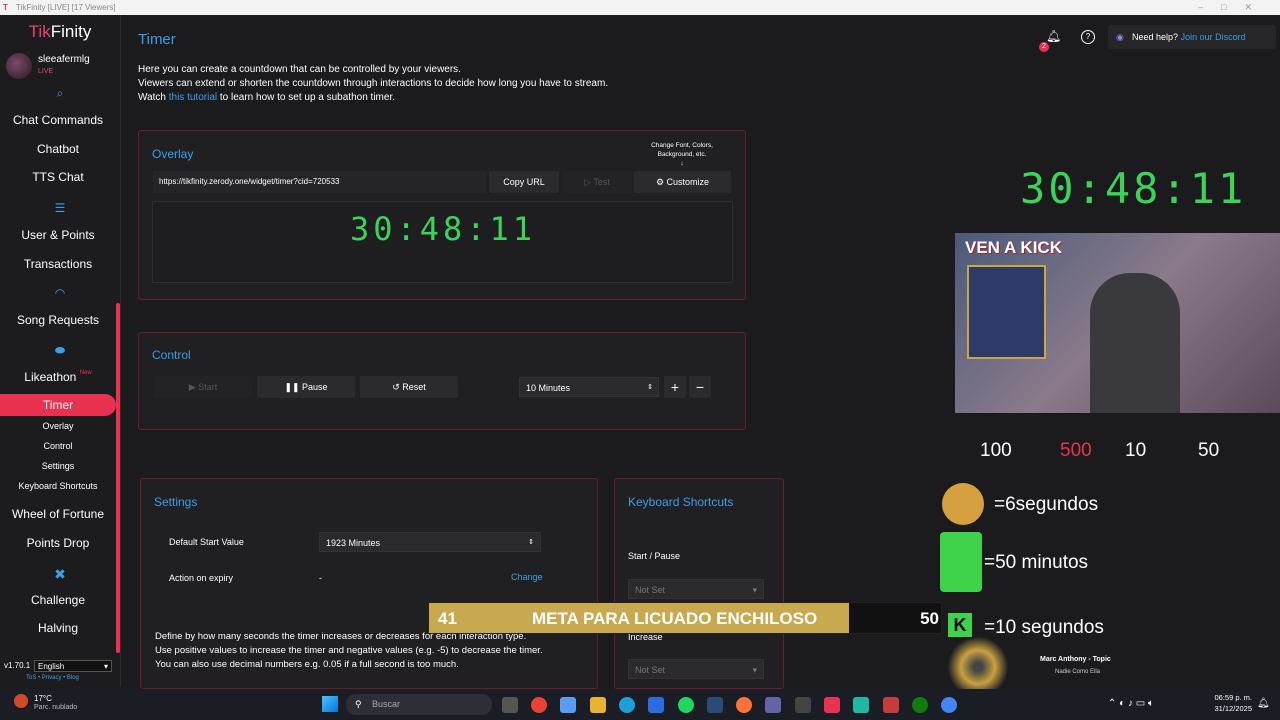  What do you see at coordinates (58, 235) in the screenshot?
I see `sidebar-item-user-points: User & Points` at bounding box center [58, 235].